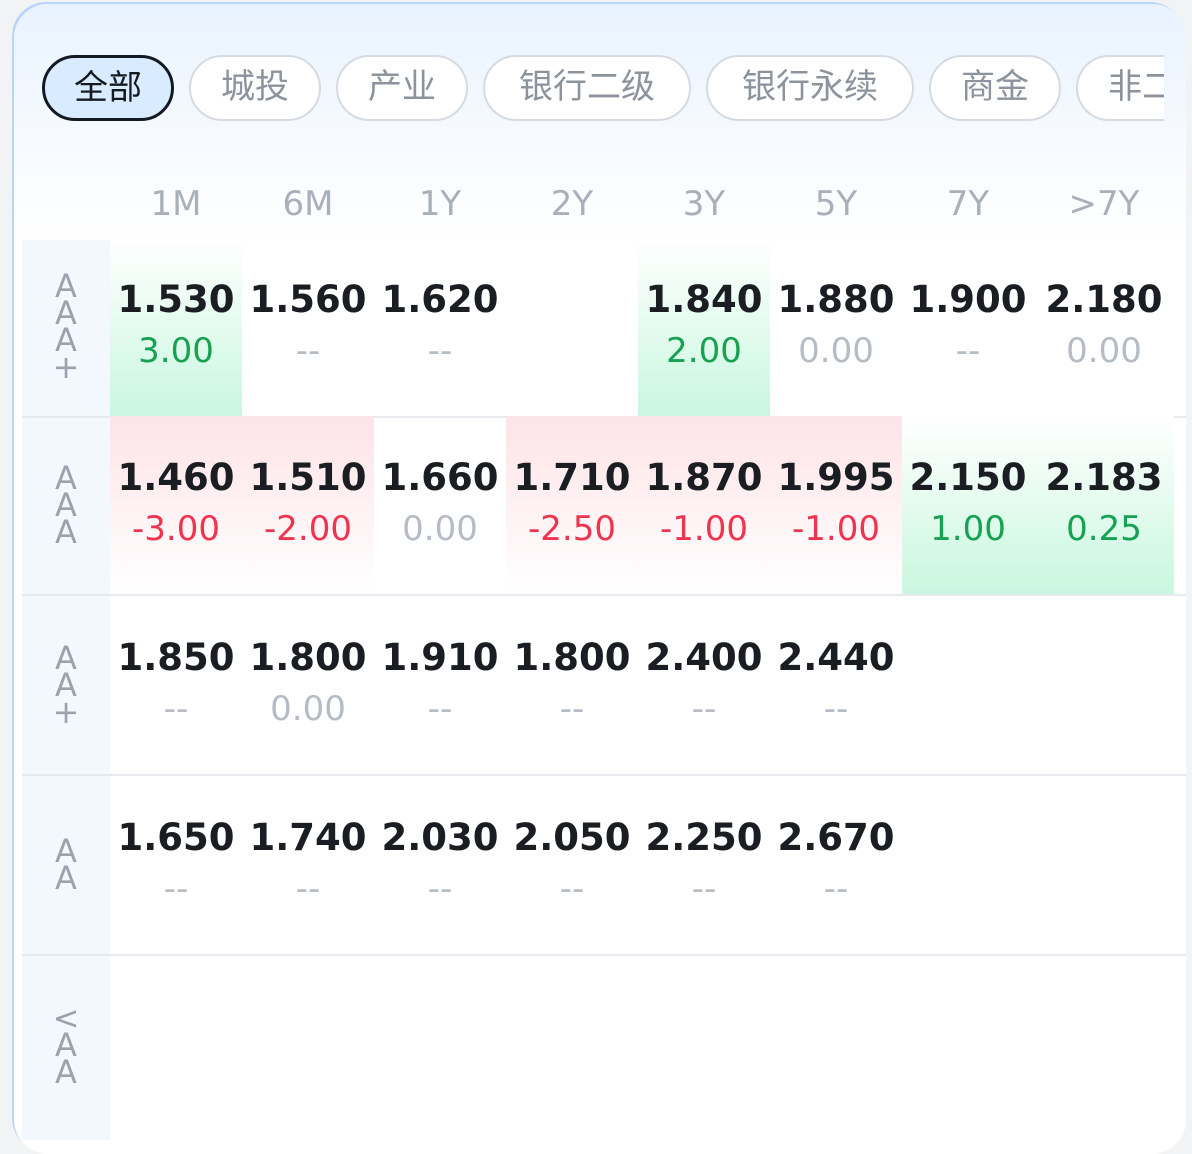 The width and height of the screenshot is (1192, 1154). What do you see at coordinates (176, 351) in the screenshot?
I see `yield-change: 3.00` at bounding box center [176, 351].